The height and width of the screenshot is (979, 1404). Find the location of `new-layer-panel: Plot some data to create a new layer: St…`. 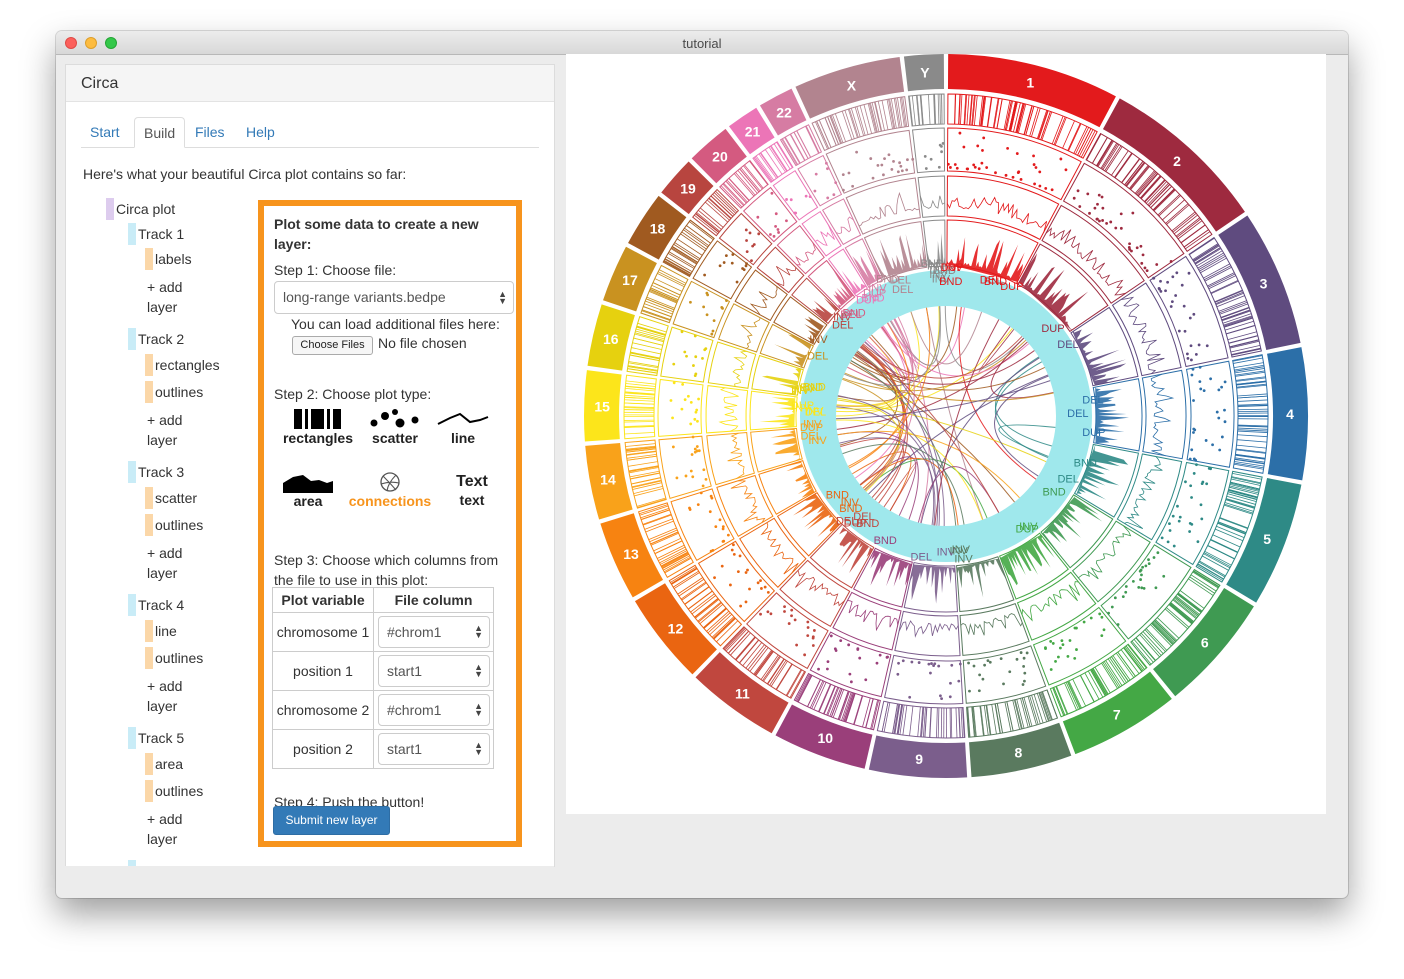

new-layer-panel: Plot some data to create a new layer: St… is located at coordinates (390, 523).